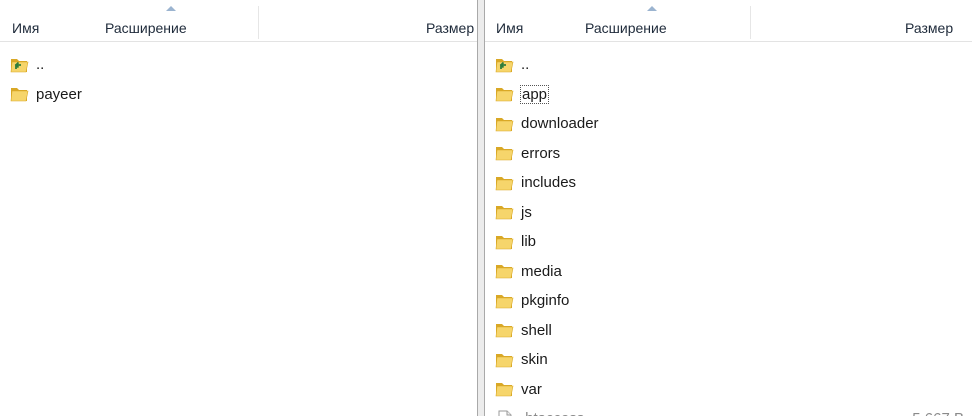  I want to click on folder-row: media, so click(728, 272).